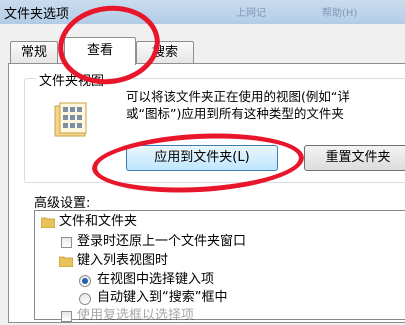 Image resolution: width=405 pixels, height=325 pixels. Describe the element at coordinates (155, 280) in the screenshot. I see `tree-item-select-typed-item: 在视图中选择键入项` at that location.